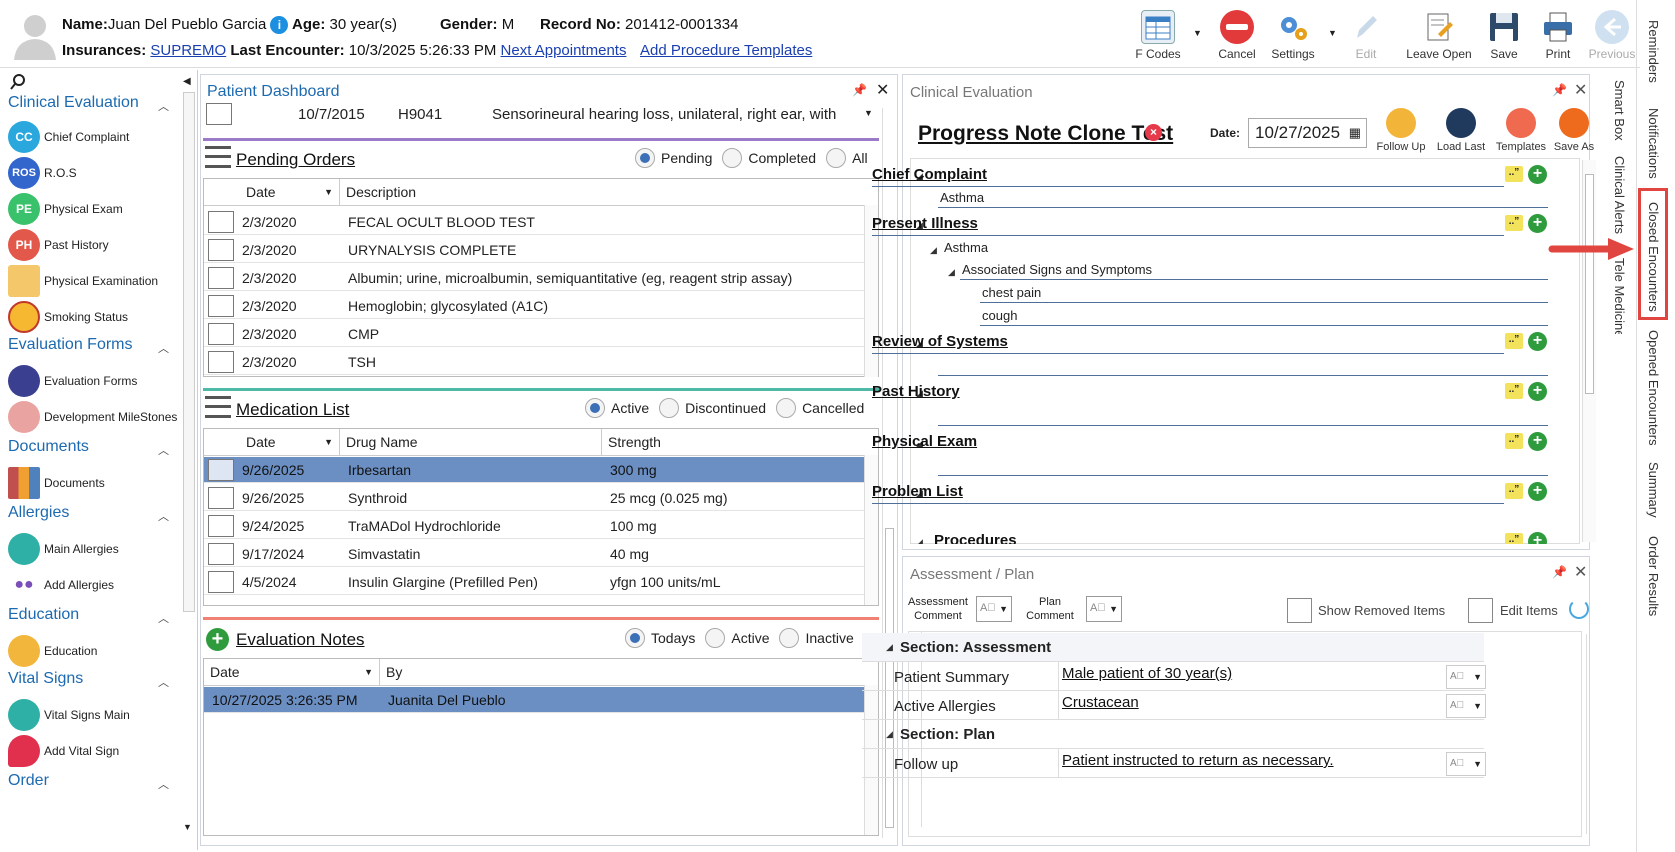 Image resolution: width=1675 pixels, height=852 pixels. I want to click on table-row: 2/3/2020 CMP, so click(534, 334).